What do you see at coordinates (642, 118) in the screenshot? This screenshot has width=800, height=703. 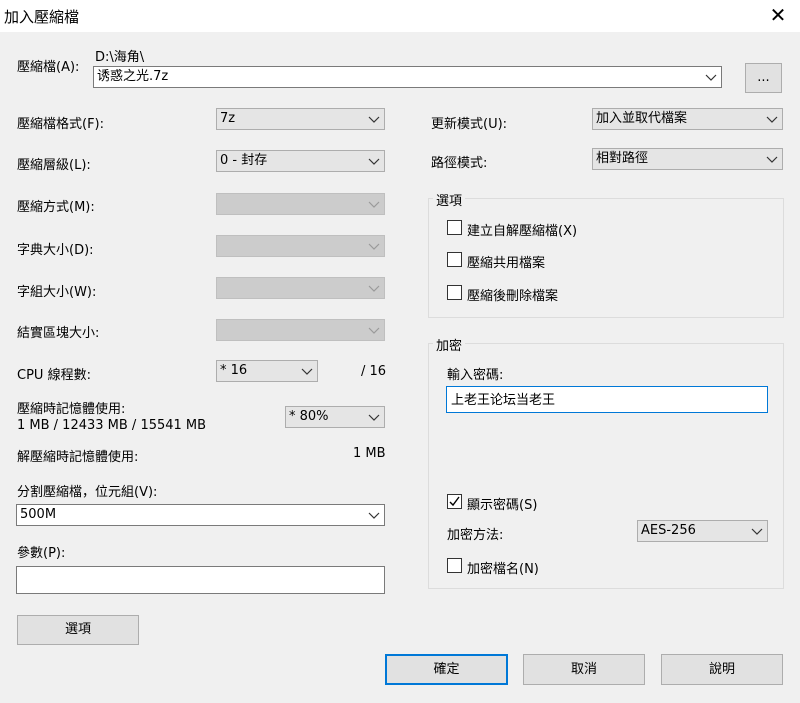 I see `update-value: 加入並取代檔案` at bounding box center [642, 118].